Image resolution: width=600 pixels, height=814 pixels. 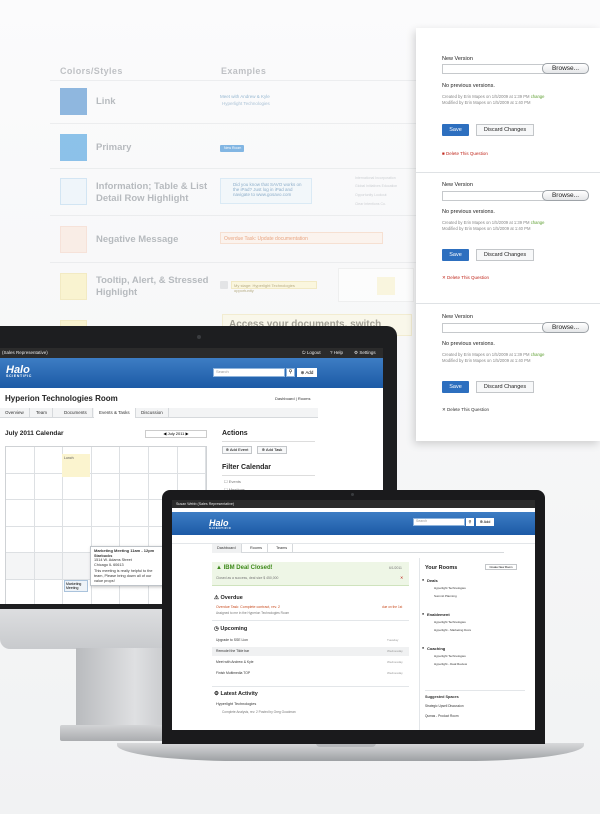 What do you see at coordinates (244, 568) in the screenshot?
I see `deal-title: ▲ IBM Deal Closed!` at bounding box center [244, 568].